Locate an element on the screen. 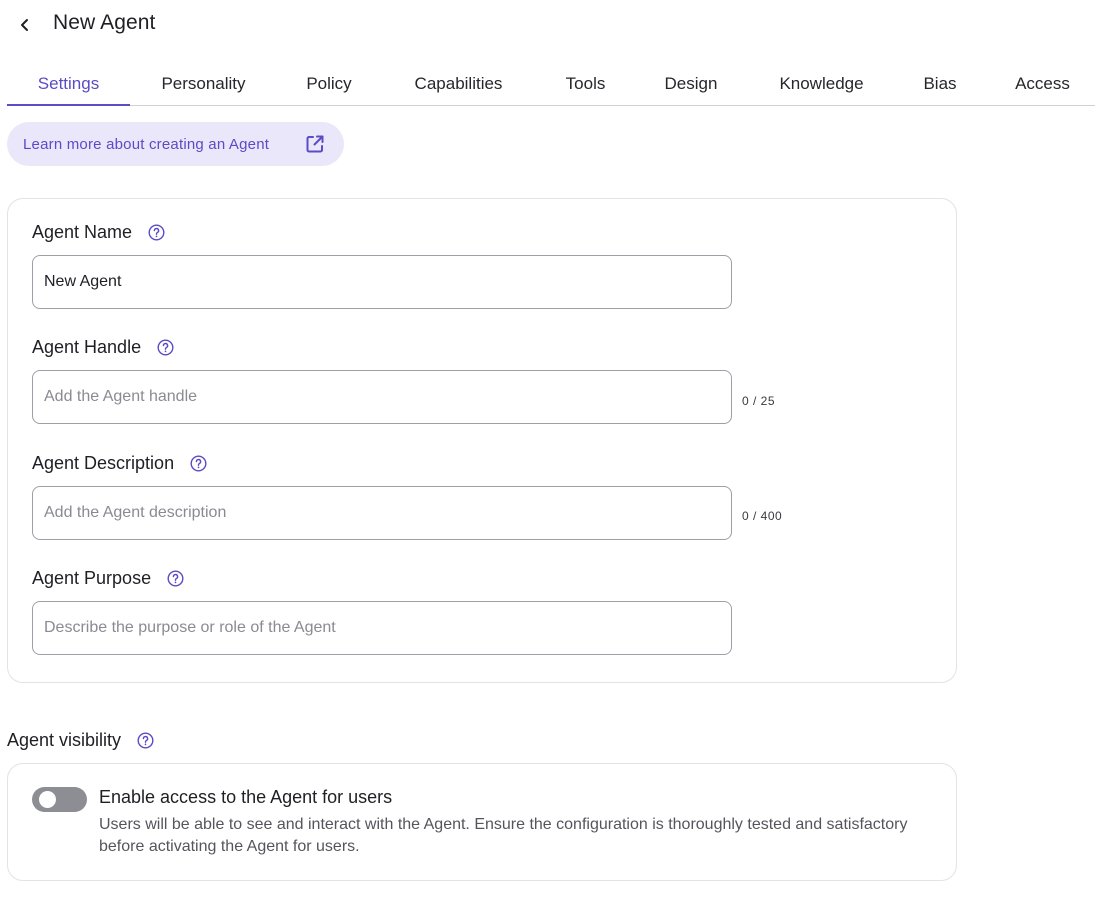 The image size is (1095, 899). toggle-knob is located at coordinates (47, 799).